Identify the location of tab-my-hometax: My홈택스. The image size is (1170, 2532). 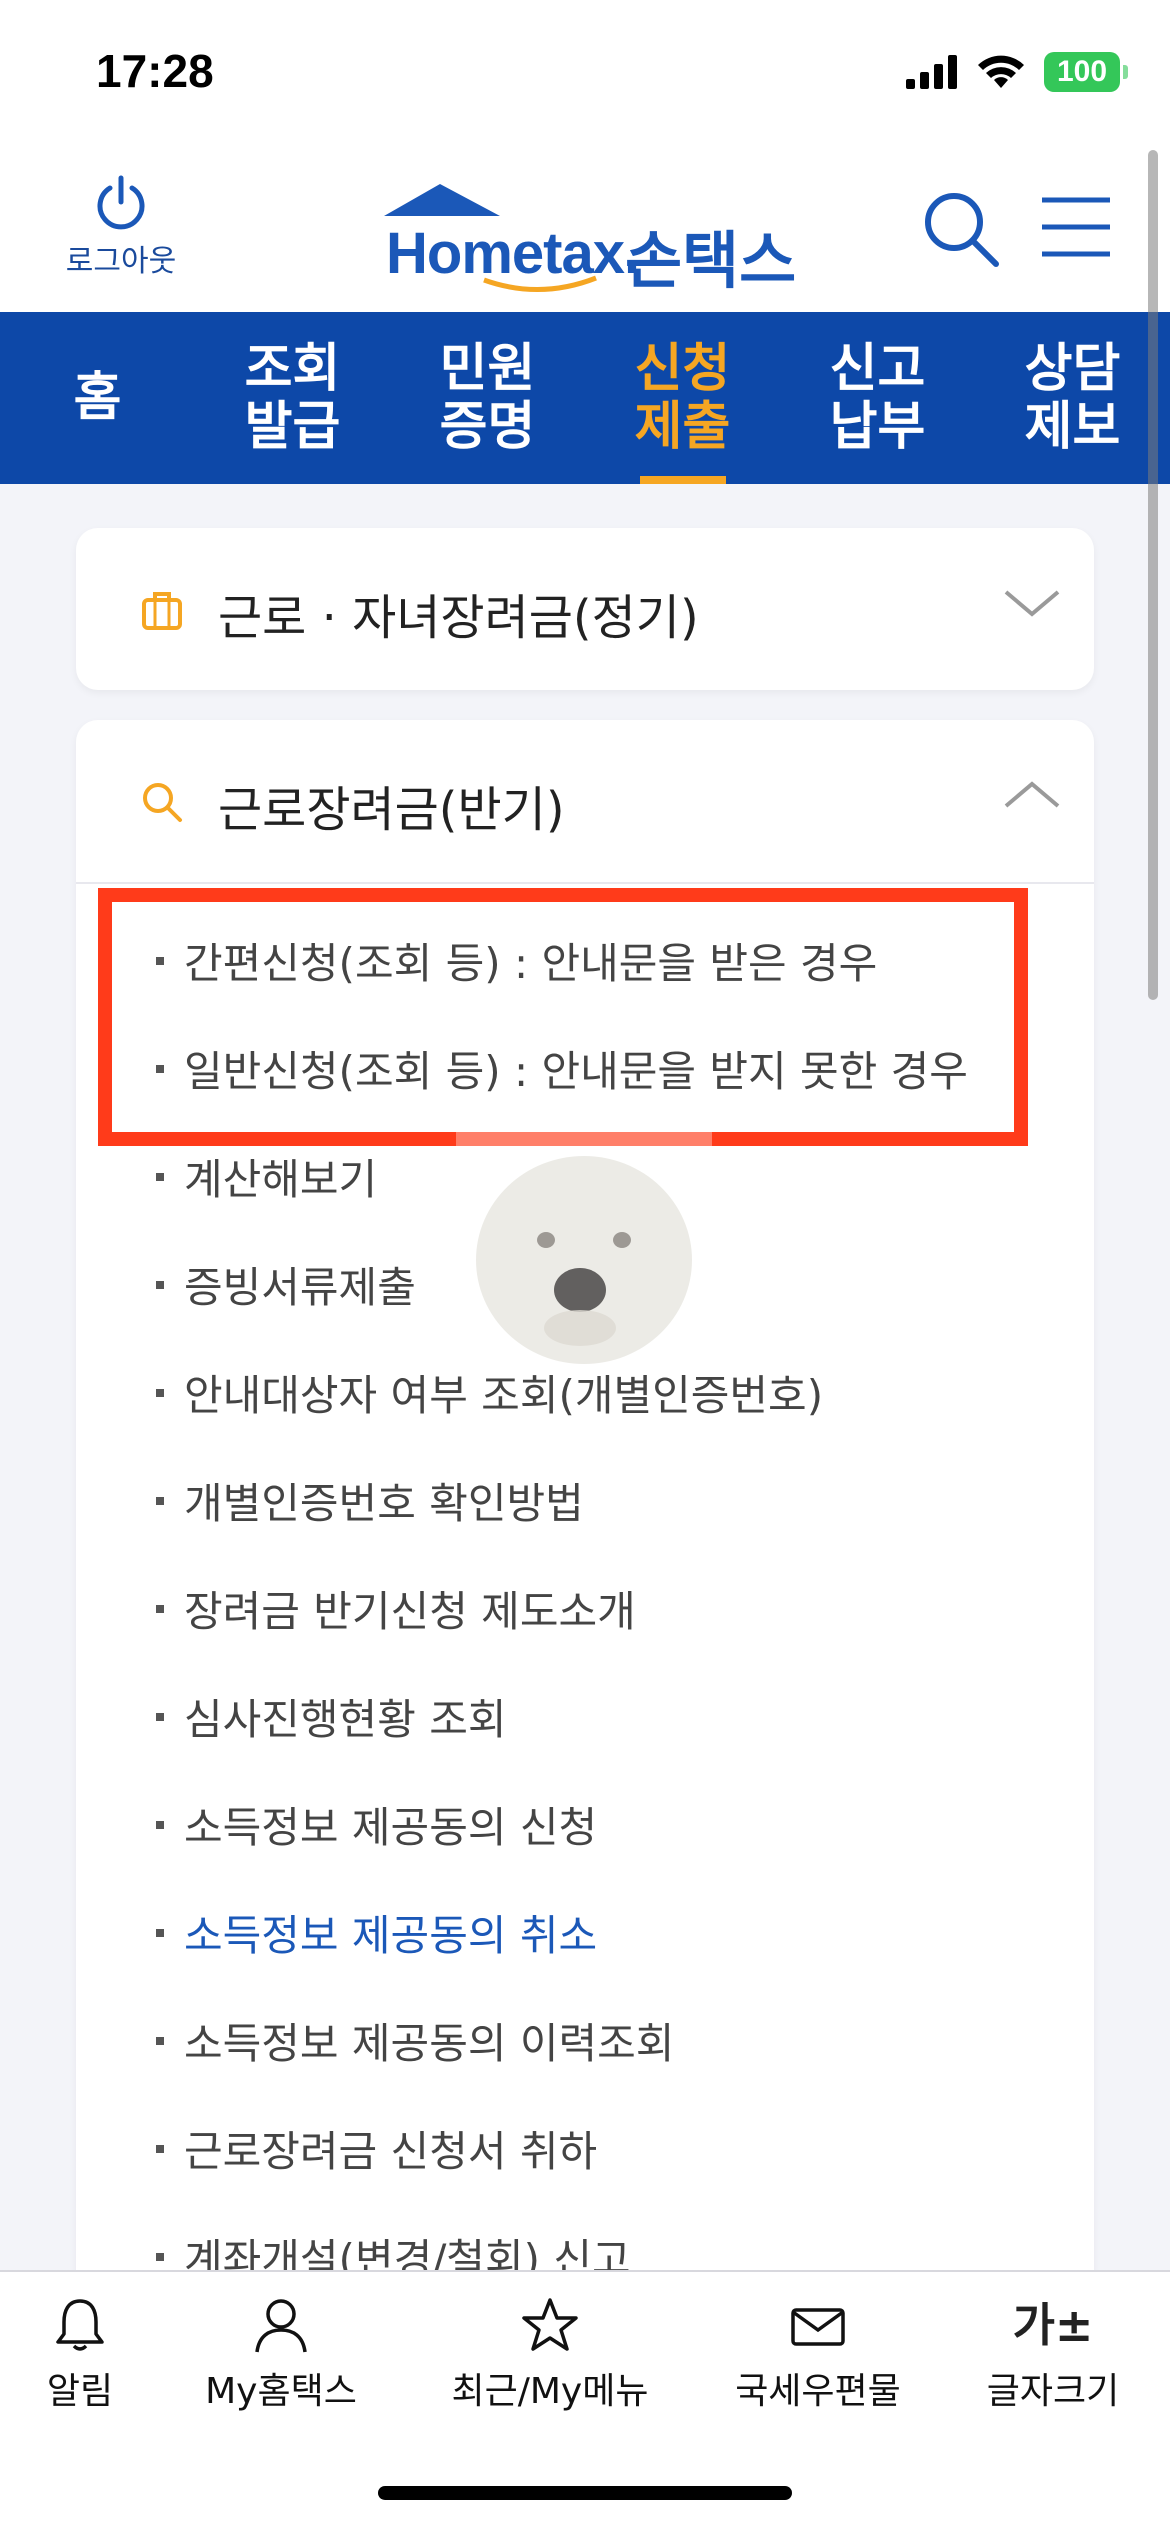
(281, 2354).